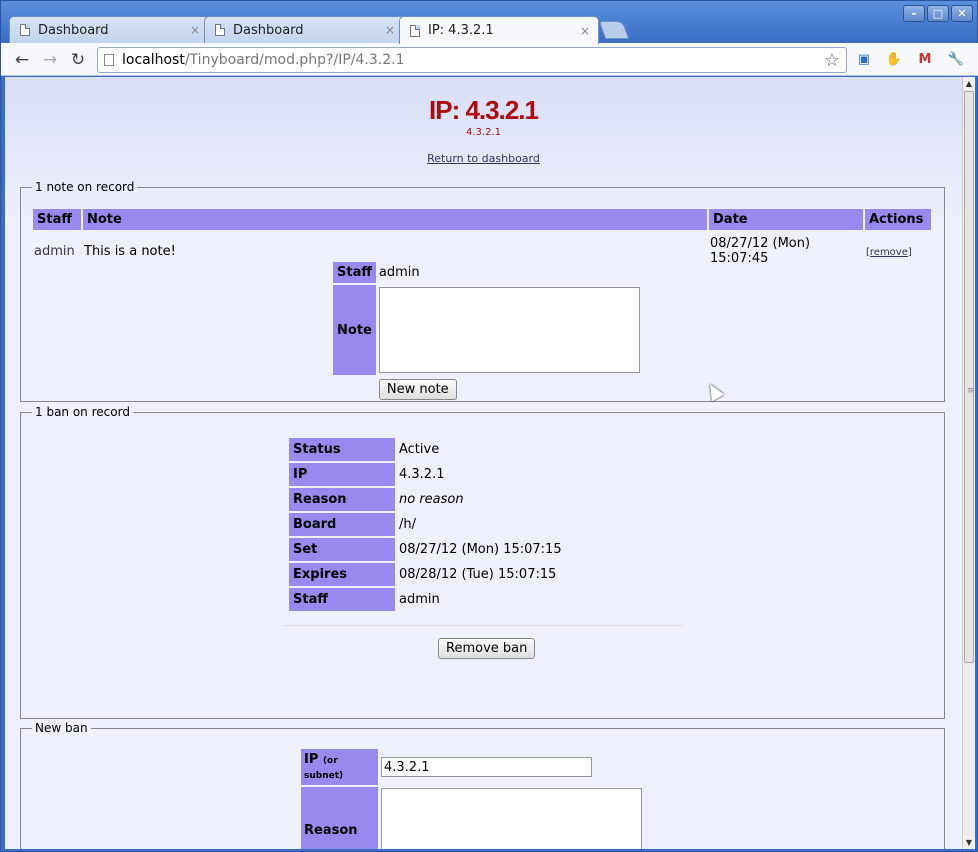 Image resolution: width=978 pixels, height=852 pixels. I want to click on table-row: Status Active, so click(483, 449).